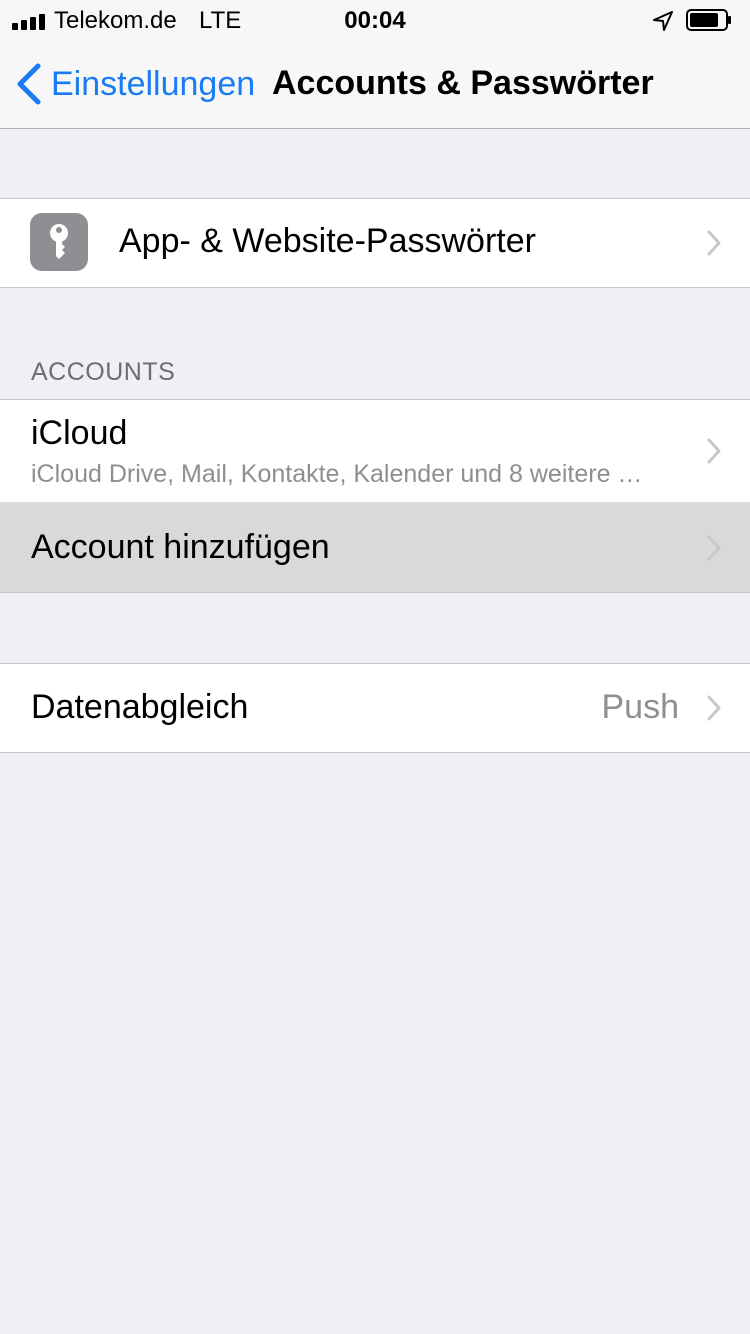 Image resolution: width=750 pixels, height=1334 pixels. I want to click on app-website-passwords-row: App- & Website-Passwörter, so click(375, 243).